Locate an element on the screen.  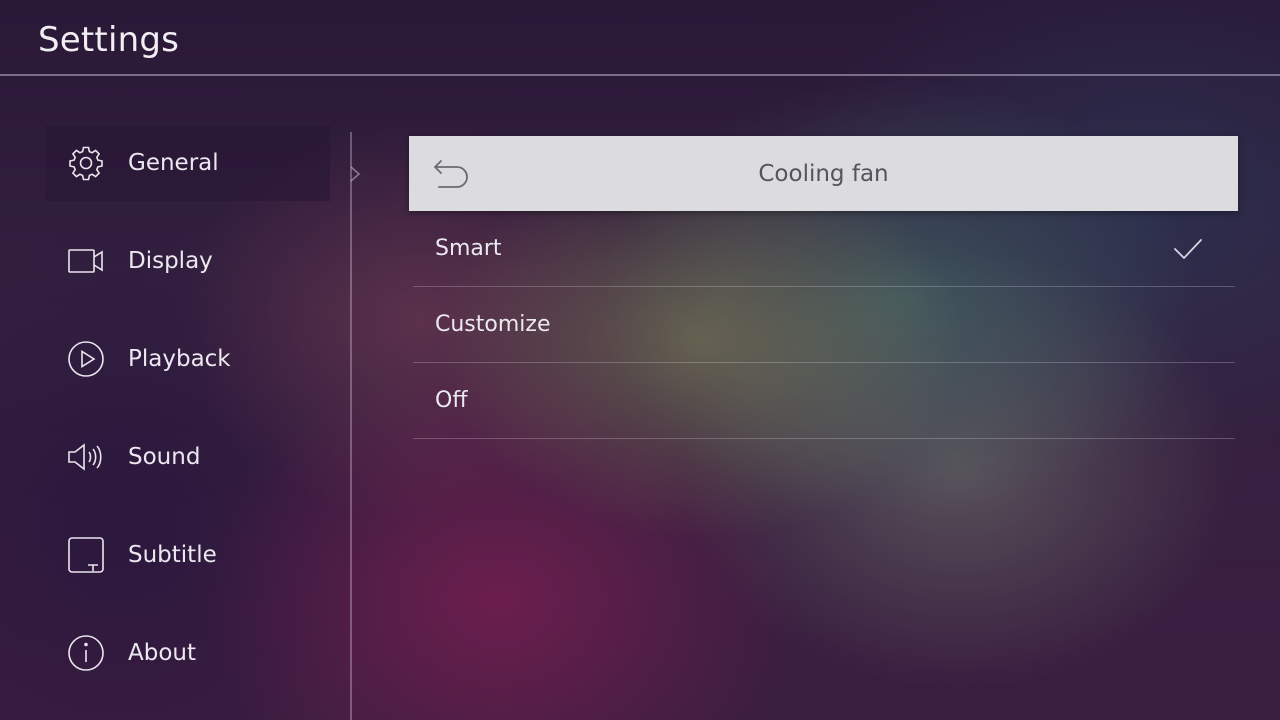
sidebar-item-subtitle: Subtitle is located at coordinates (188, 555).